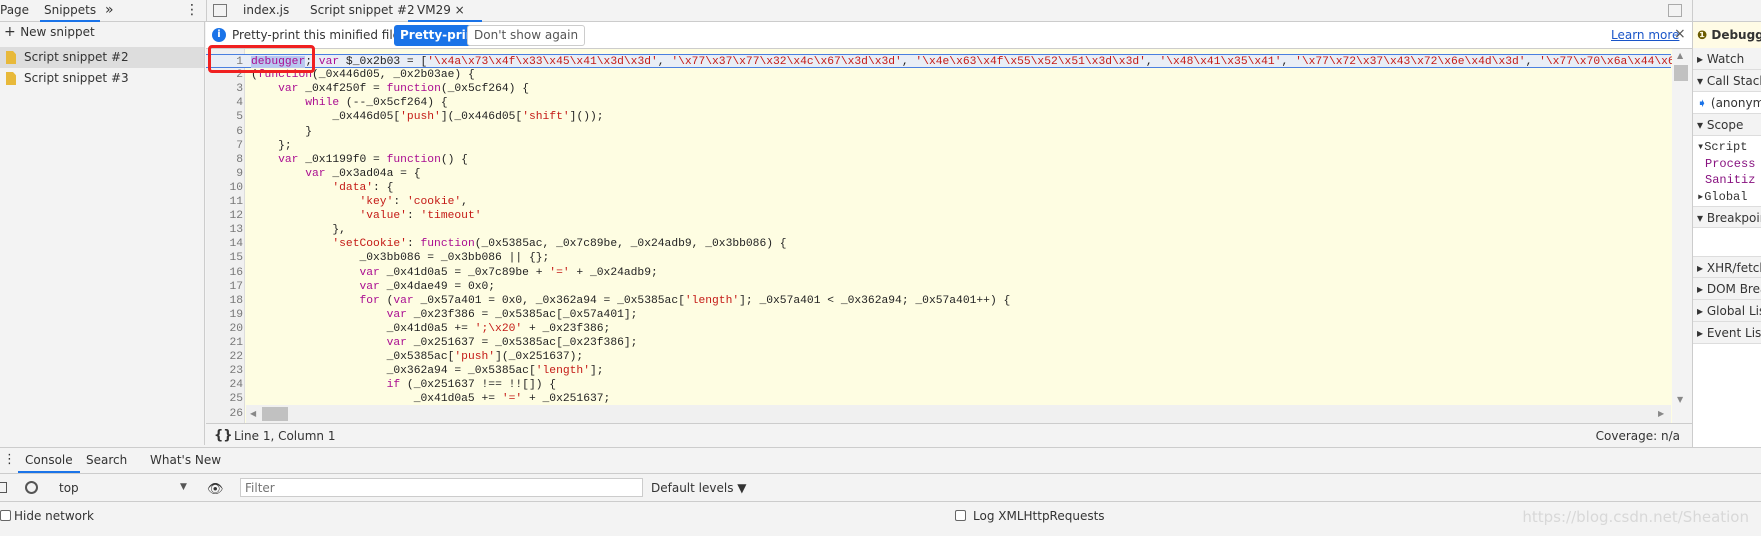  What do you see at coordinates (1645, 35) in the screenshot?
I see `learn-more-link: Learn more` at bounding box center [1645, 35].